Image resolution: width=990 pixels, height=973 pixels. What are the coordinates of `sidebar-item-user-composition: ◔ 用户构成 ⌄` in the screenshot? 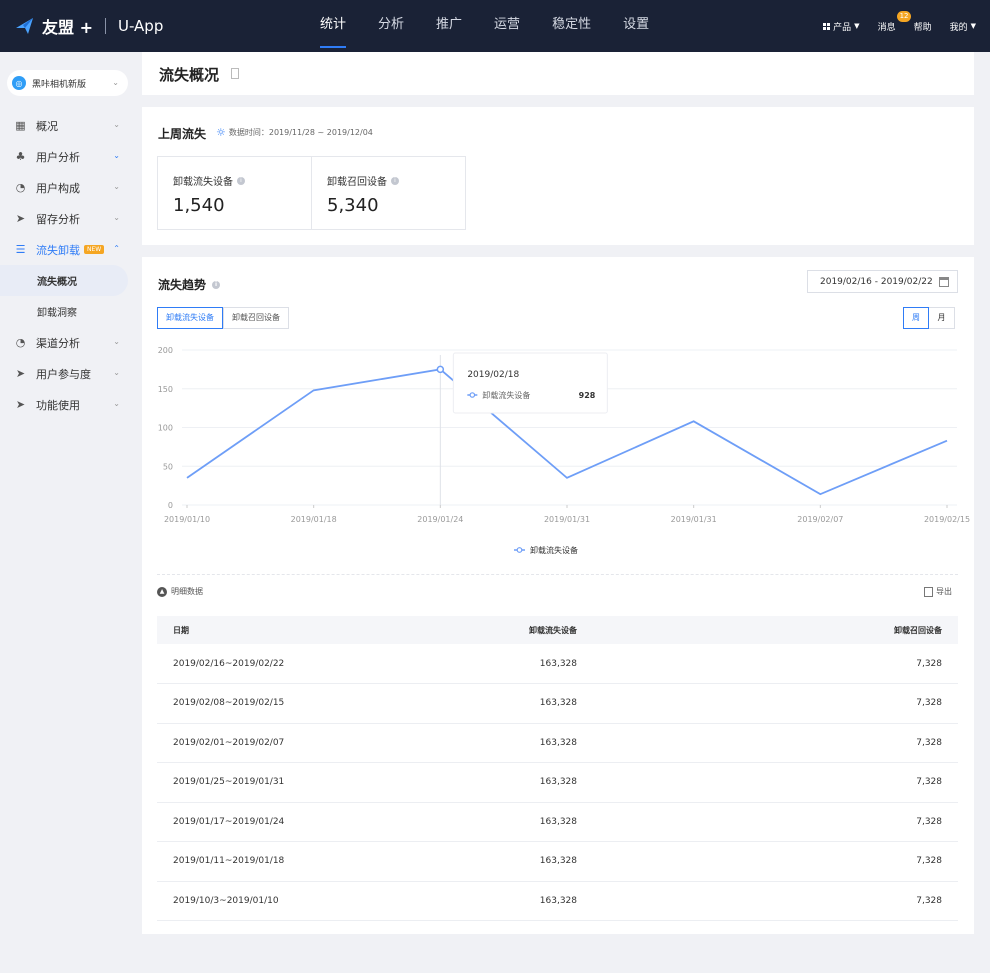 It's located at (67, 187).